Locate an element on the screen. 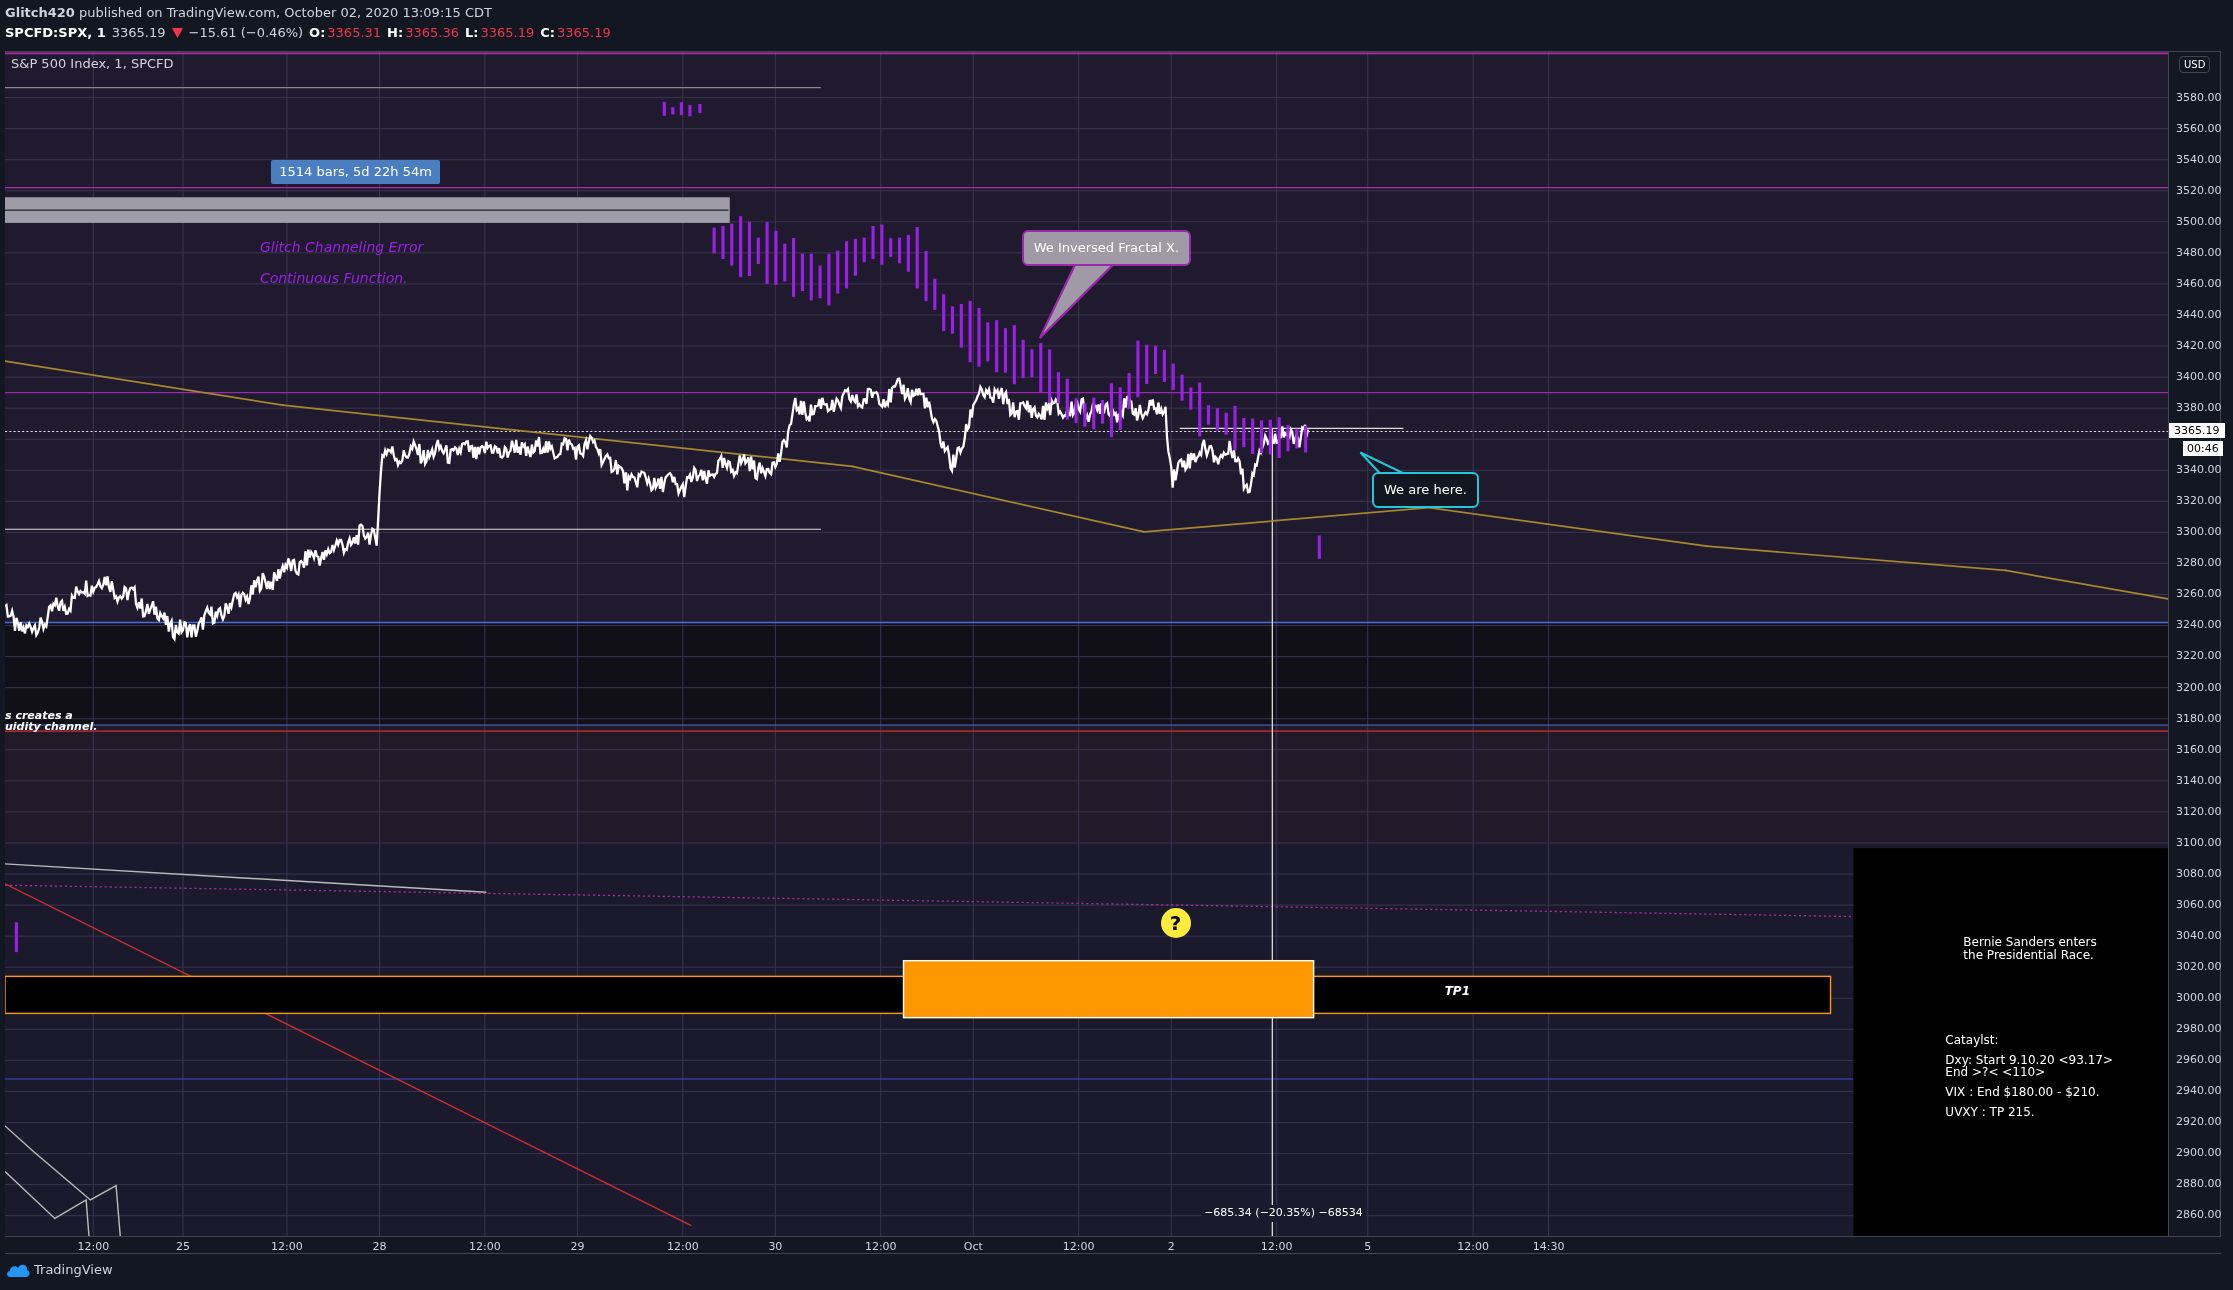 This screenshot has height=1290, width=2233. ohlc-label: H: is located at coordinates (395, 33).